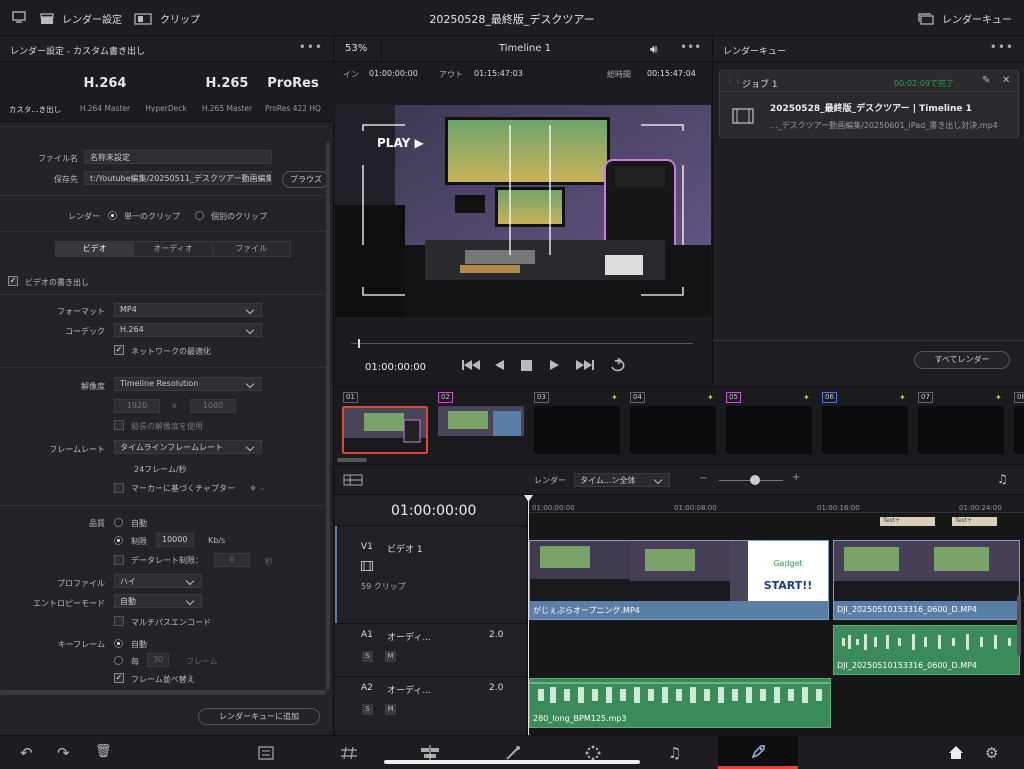 This screenshot has width=1024, height=769. Describe the element at coordinates (158, 660) in the screenshot. I see `keyframe-interval-input: 30` at that location.